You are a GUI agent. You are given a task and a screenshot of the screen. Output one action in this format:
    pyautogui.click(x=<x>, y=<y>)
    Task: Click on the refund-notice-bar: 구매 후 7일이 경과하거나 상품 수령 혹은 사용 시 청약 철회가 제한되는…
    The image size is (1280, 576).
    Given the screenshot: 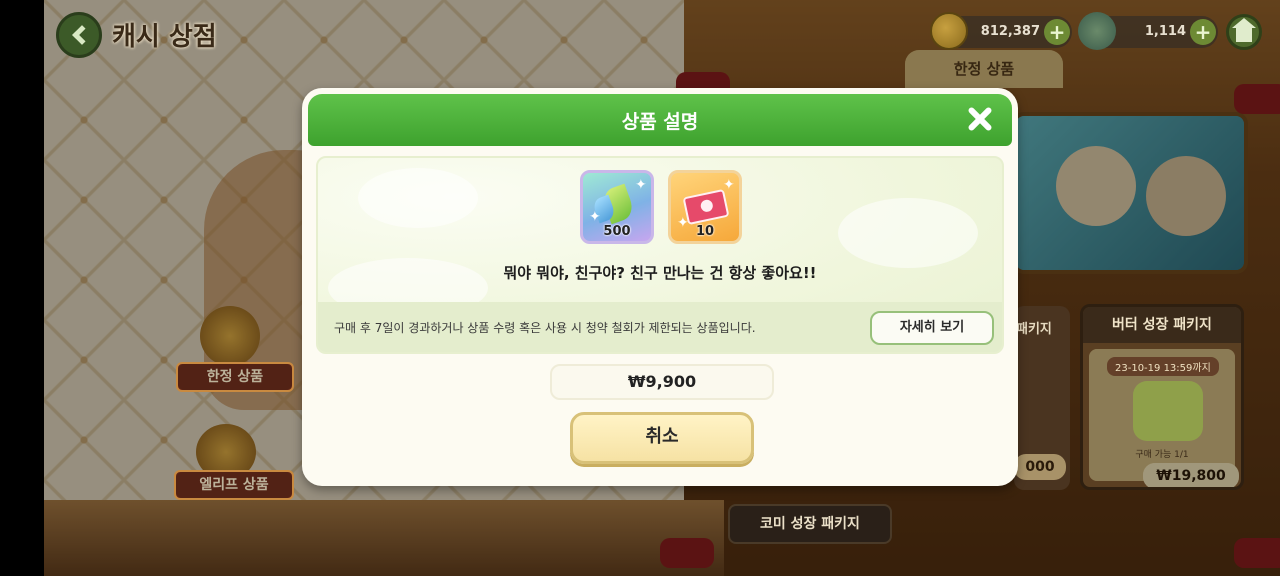 What is the action you would take?
    pyautogui.click(x=660, y=327)
    